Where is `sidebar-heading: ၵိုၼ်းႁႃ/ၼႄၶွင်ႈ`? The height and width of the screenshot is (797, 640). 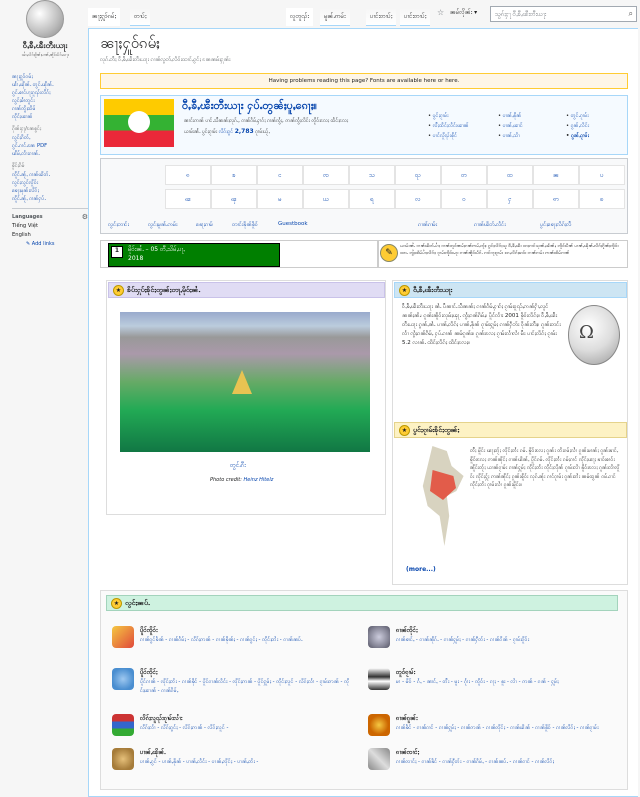 sidebar-heading: ၵိုၼ်းႁႃ/ၼႄၶွင်ႈ is located at coordinates (27, 129).